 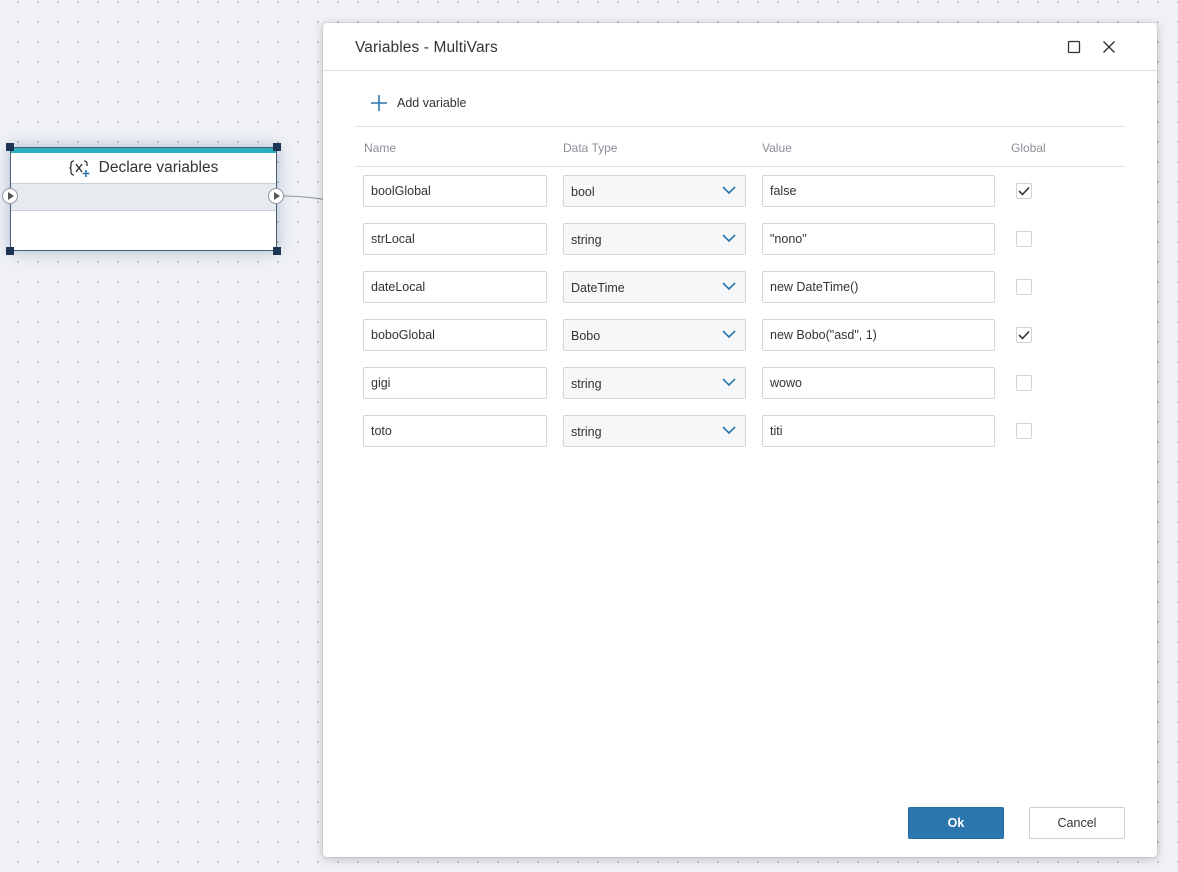 I want to click on variable-row: gigi string wowo, so click(x=740, y=383).